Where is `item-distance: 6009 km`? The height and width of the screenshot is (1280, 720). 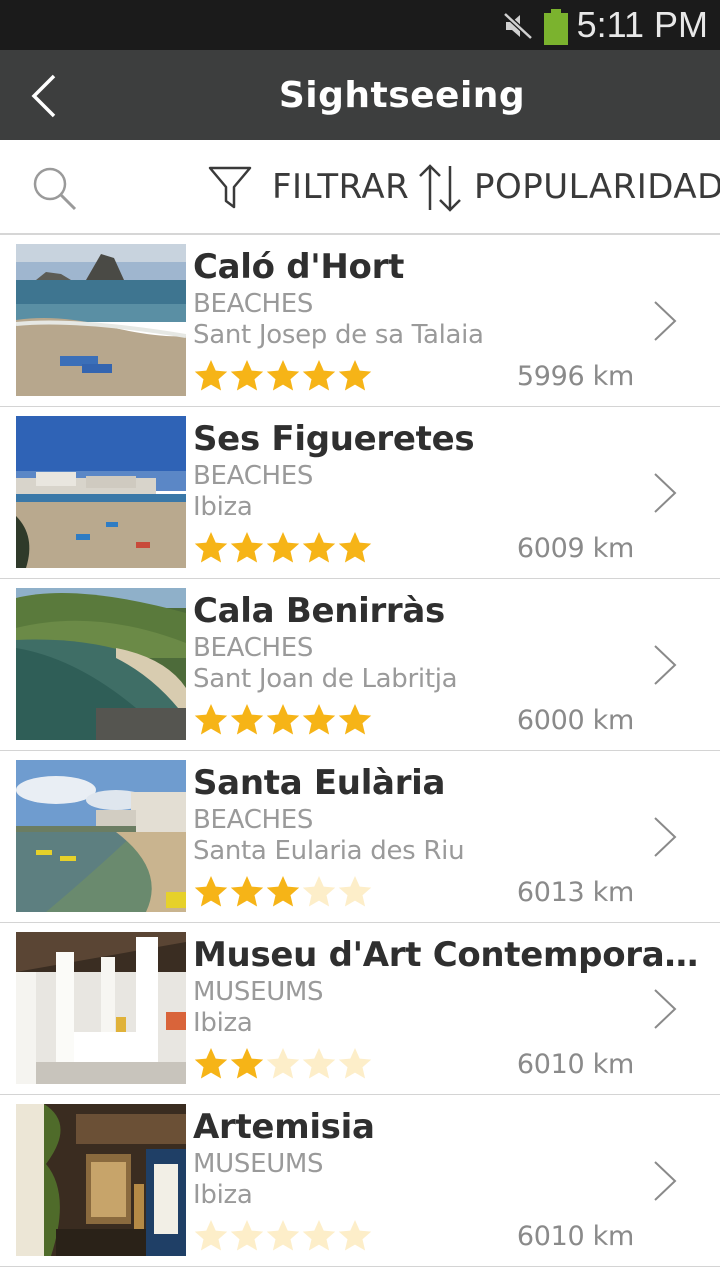 item-distance: 6009 km is located at coordinates (575, 548).